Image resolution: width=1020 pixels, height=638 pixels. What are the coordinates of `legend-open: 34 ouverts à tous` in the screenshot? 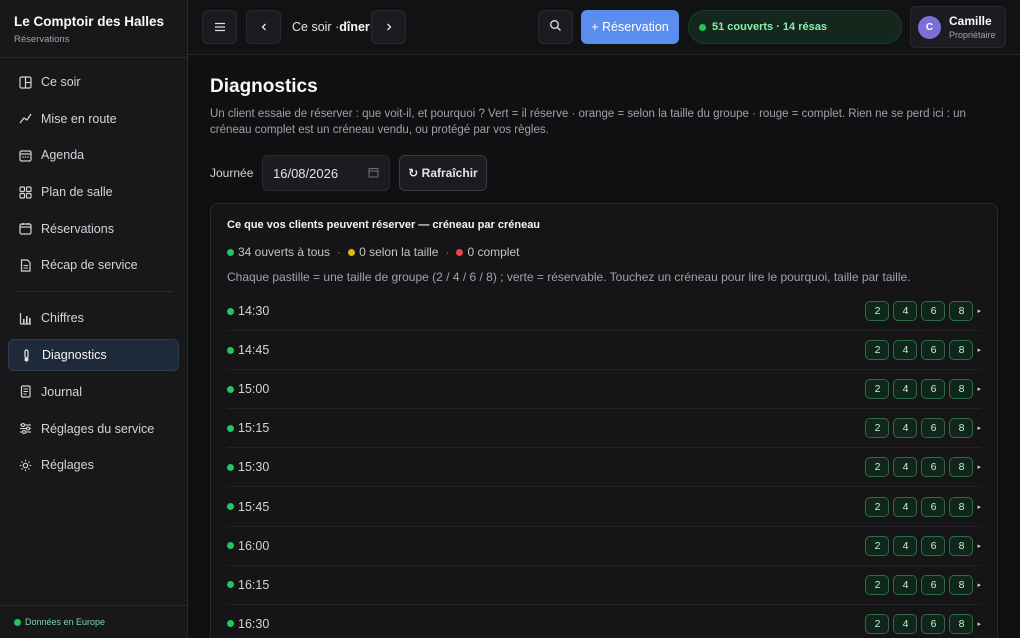 It's located at (278, 252).